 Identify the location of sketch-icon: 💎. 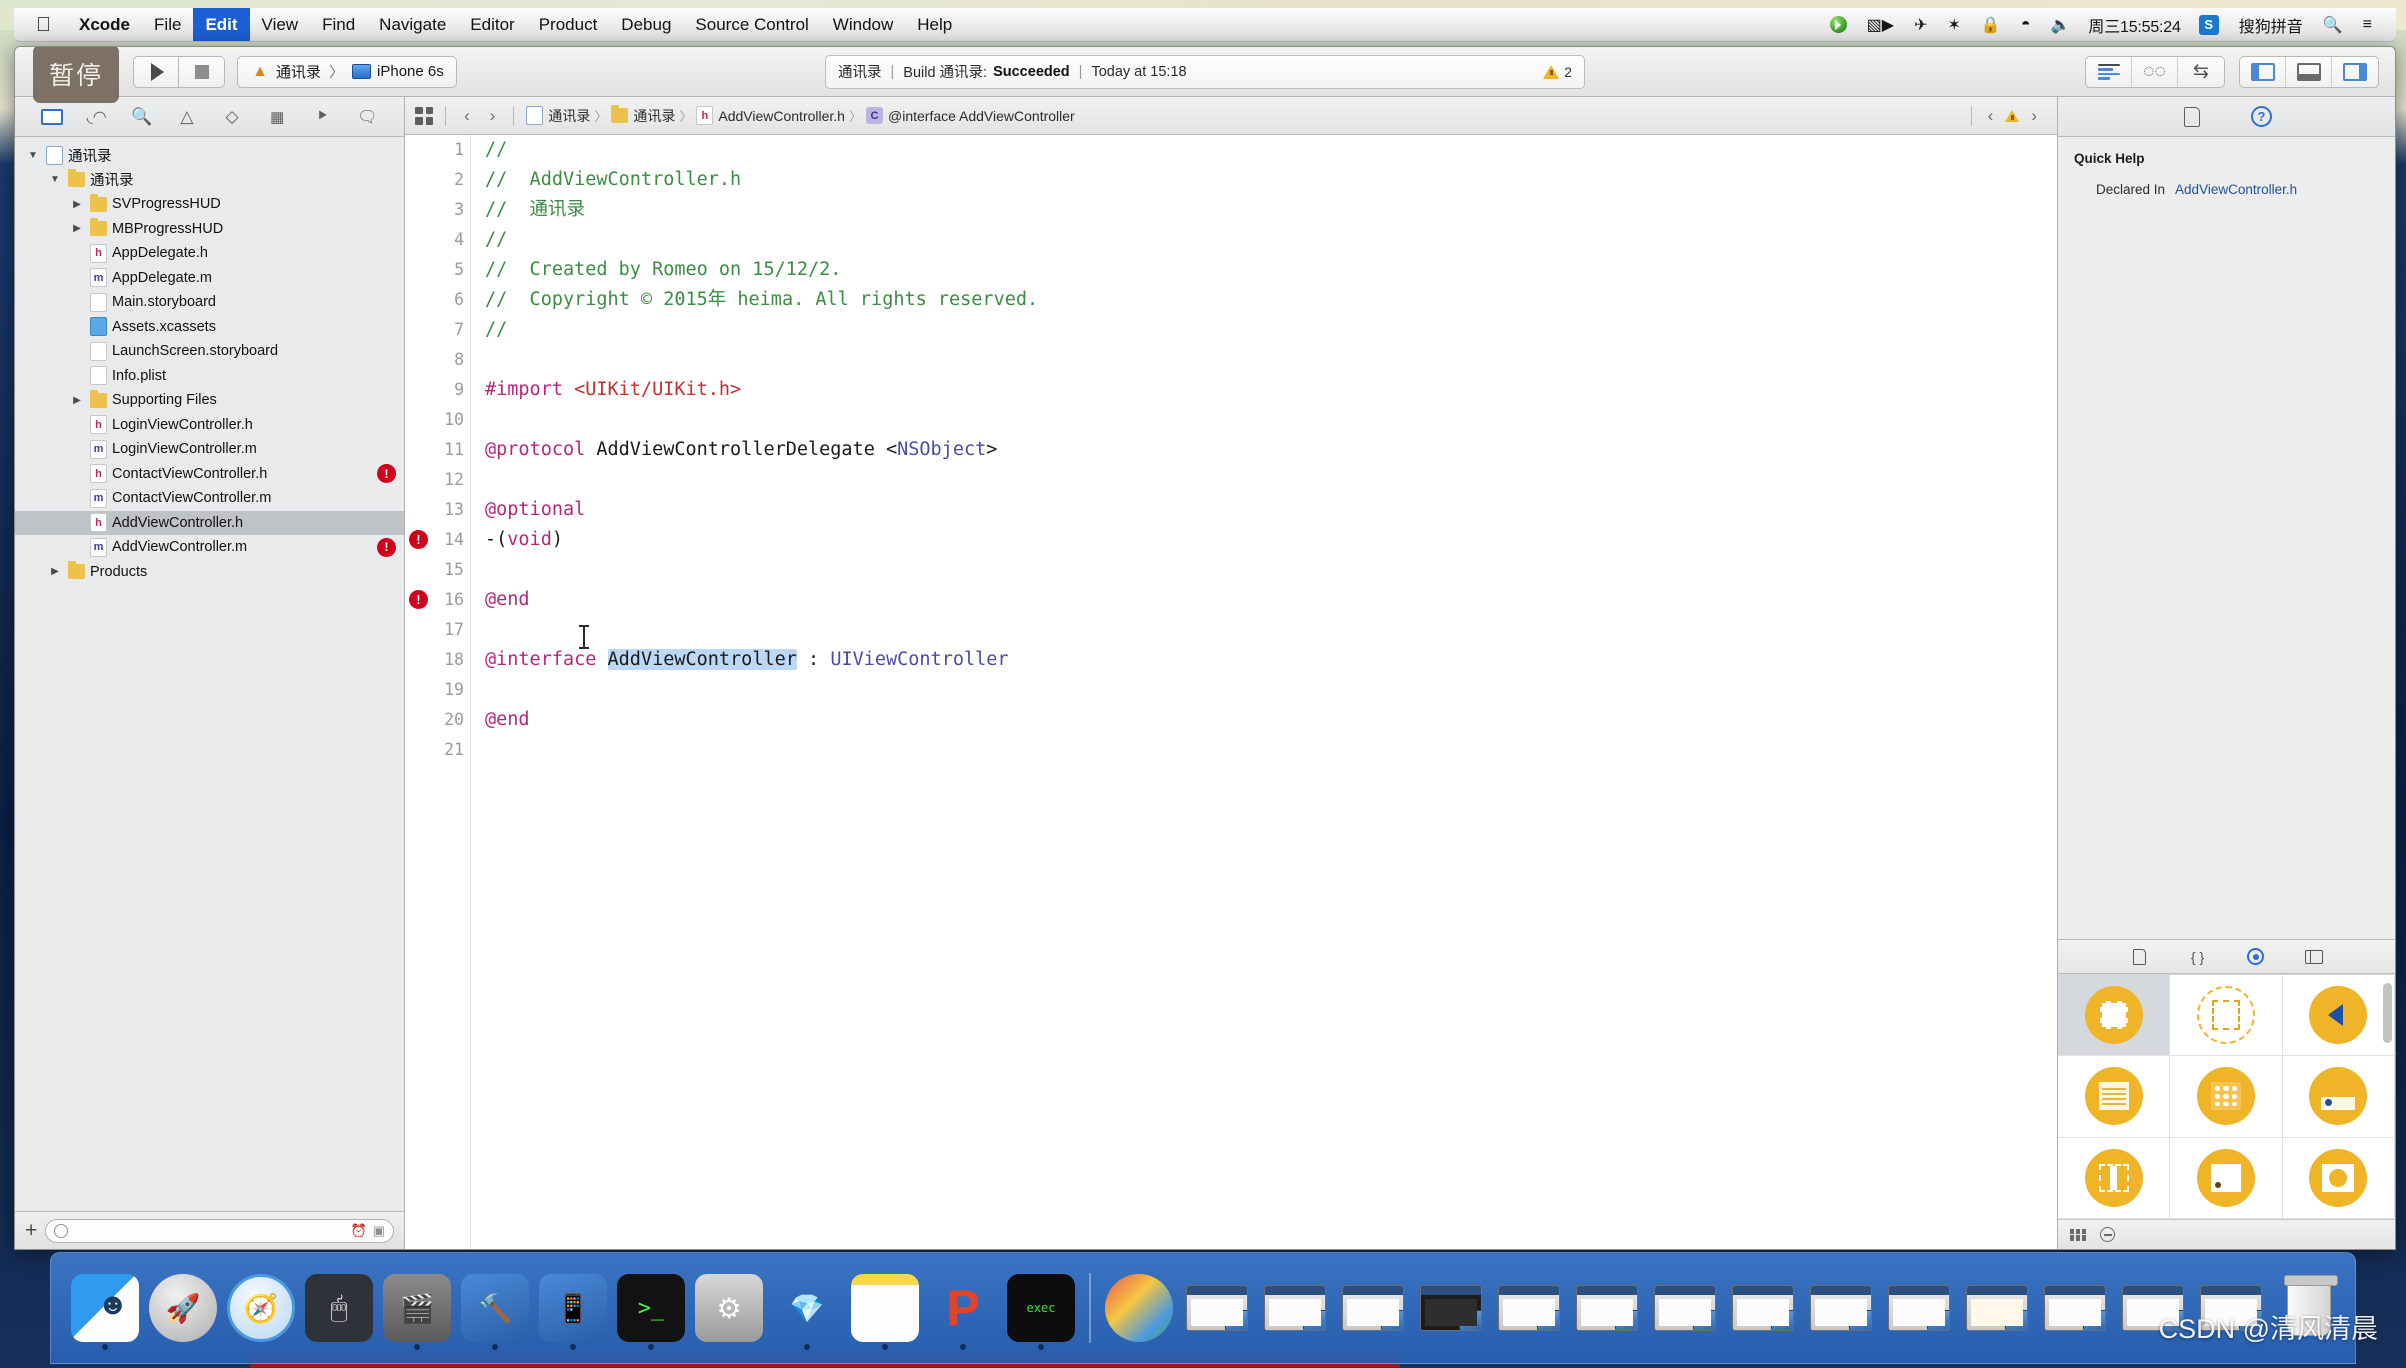
(807, 1308).